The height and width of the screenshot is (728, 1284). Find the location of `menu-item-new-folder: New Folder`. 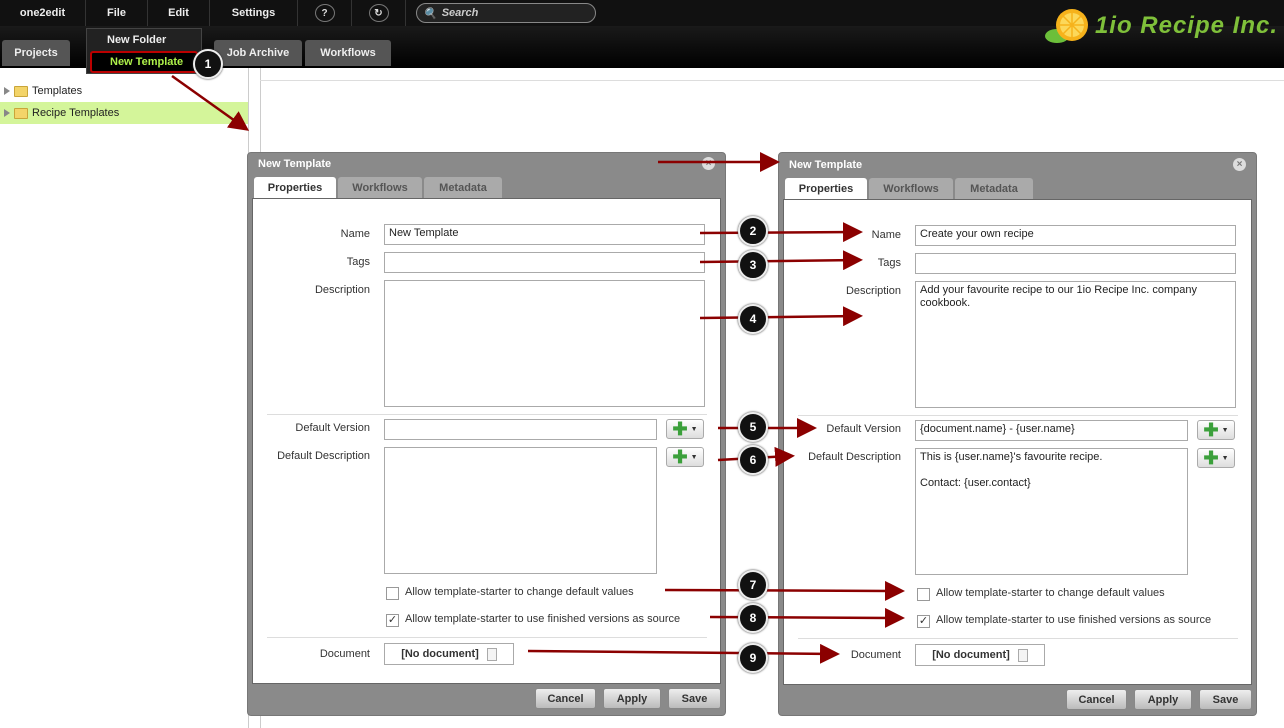

menu-item-new-folder: New Folder is located at coordinates (144, 40).